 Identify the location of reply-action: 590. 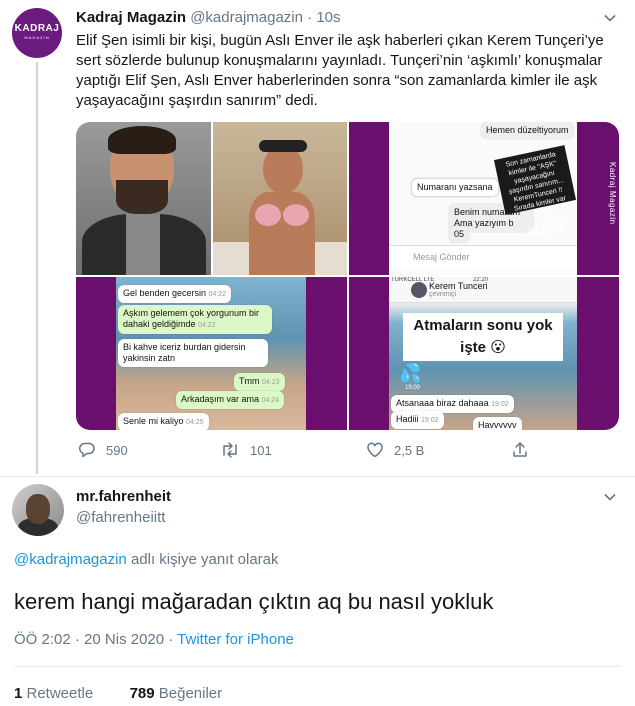
(103, 450).